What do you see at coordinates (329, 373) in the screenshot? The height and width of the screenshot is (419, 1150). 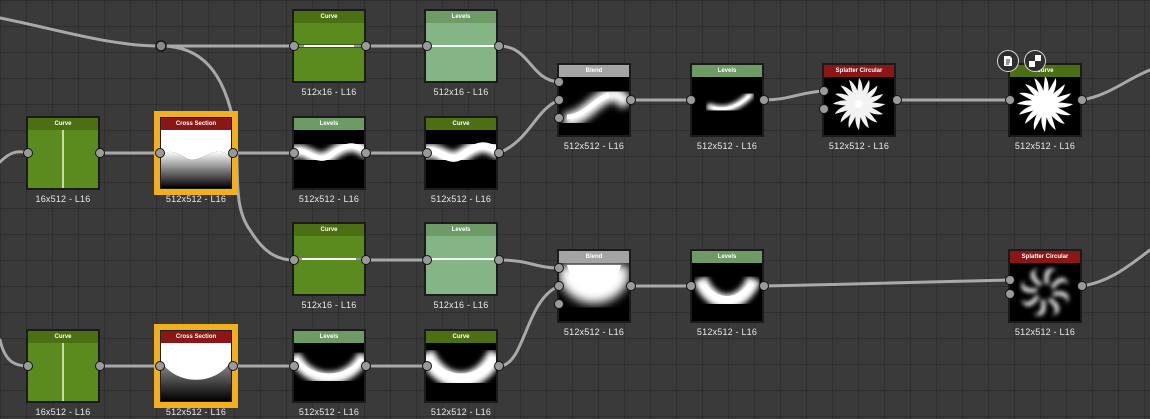 I see `node-levels-arc: Levels 512x512 - L16` at bounding box center [329, 373].